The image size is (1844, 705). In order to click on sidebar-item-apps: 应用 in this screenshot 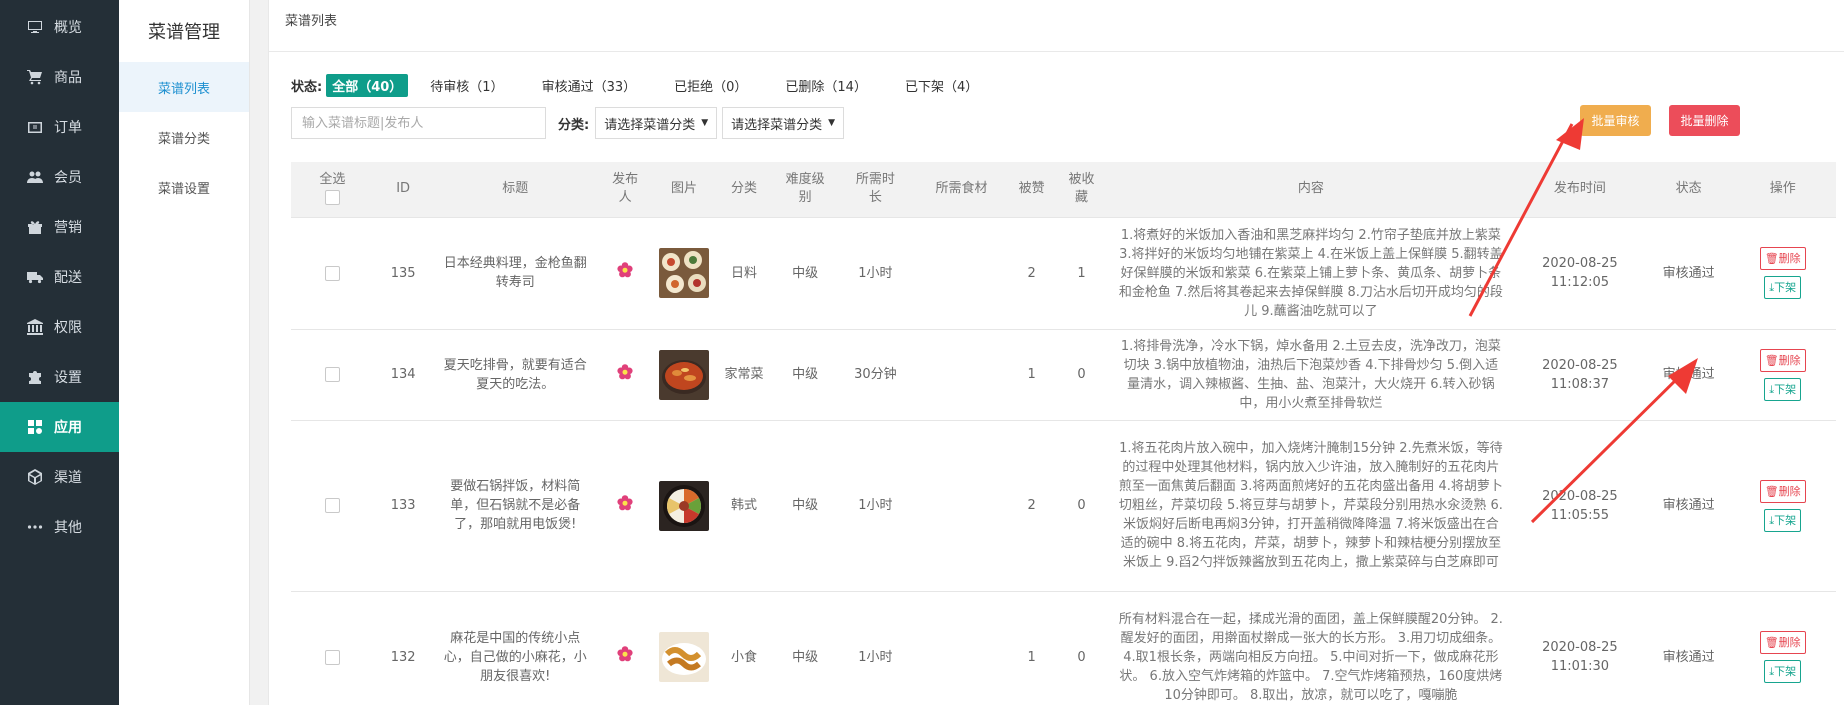, I will do `click(59, 427)`.